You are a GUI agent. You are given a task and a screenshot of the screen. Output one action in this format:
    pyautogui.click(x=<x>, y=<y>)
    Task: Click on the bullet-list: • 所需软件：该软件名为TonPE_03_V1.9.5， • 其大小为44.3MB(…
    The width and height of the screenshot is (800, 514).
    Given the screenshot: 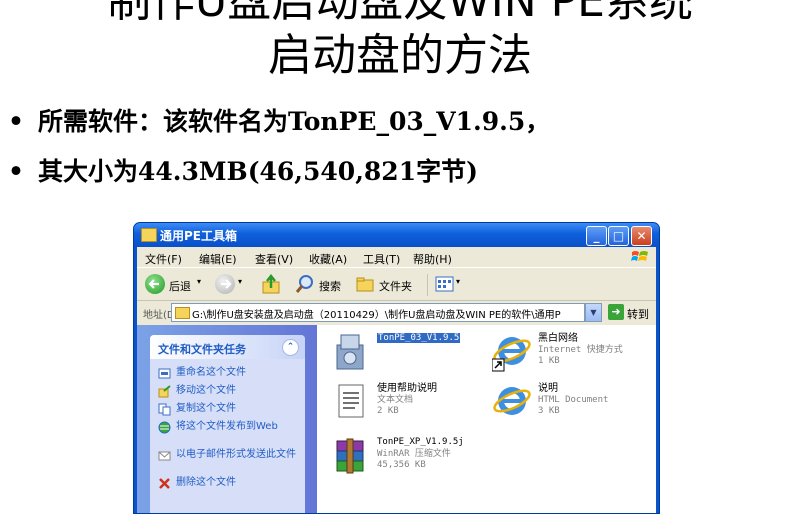 What is the action you would take?
    pyautogui.click(x=279, y=154)
    